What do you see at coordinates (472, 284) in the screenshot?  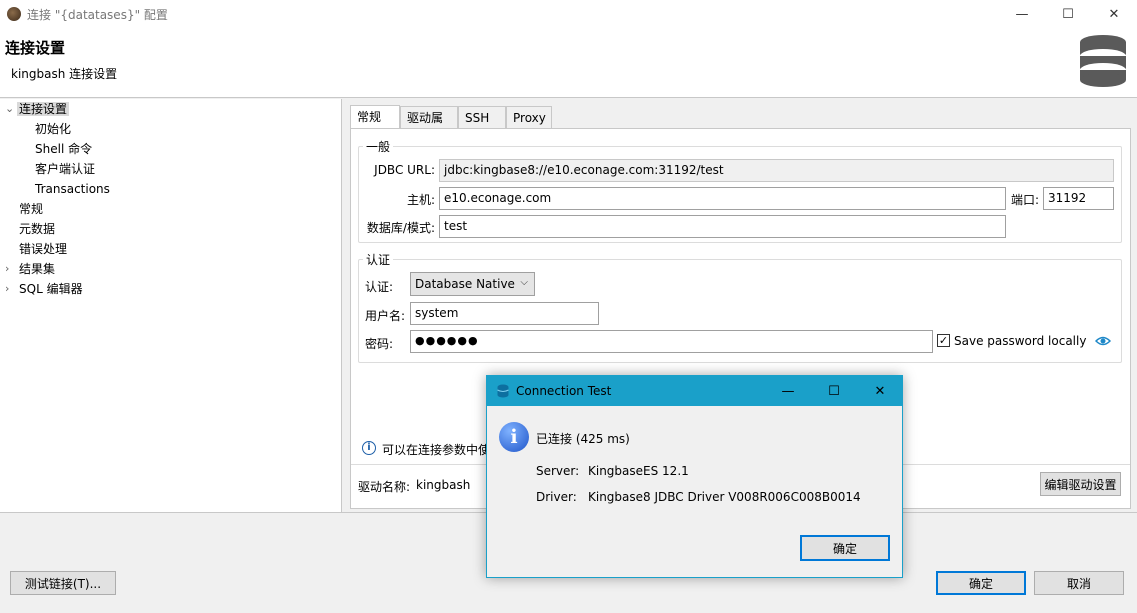 I see `auth-method-select: Database Native ⌵` at bounding box center [472, 284].